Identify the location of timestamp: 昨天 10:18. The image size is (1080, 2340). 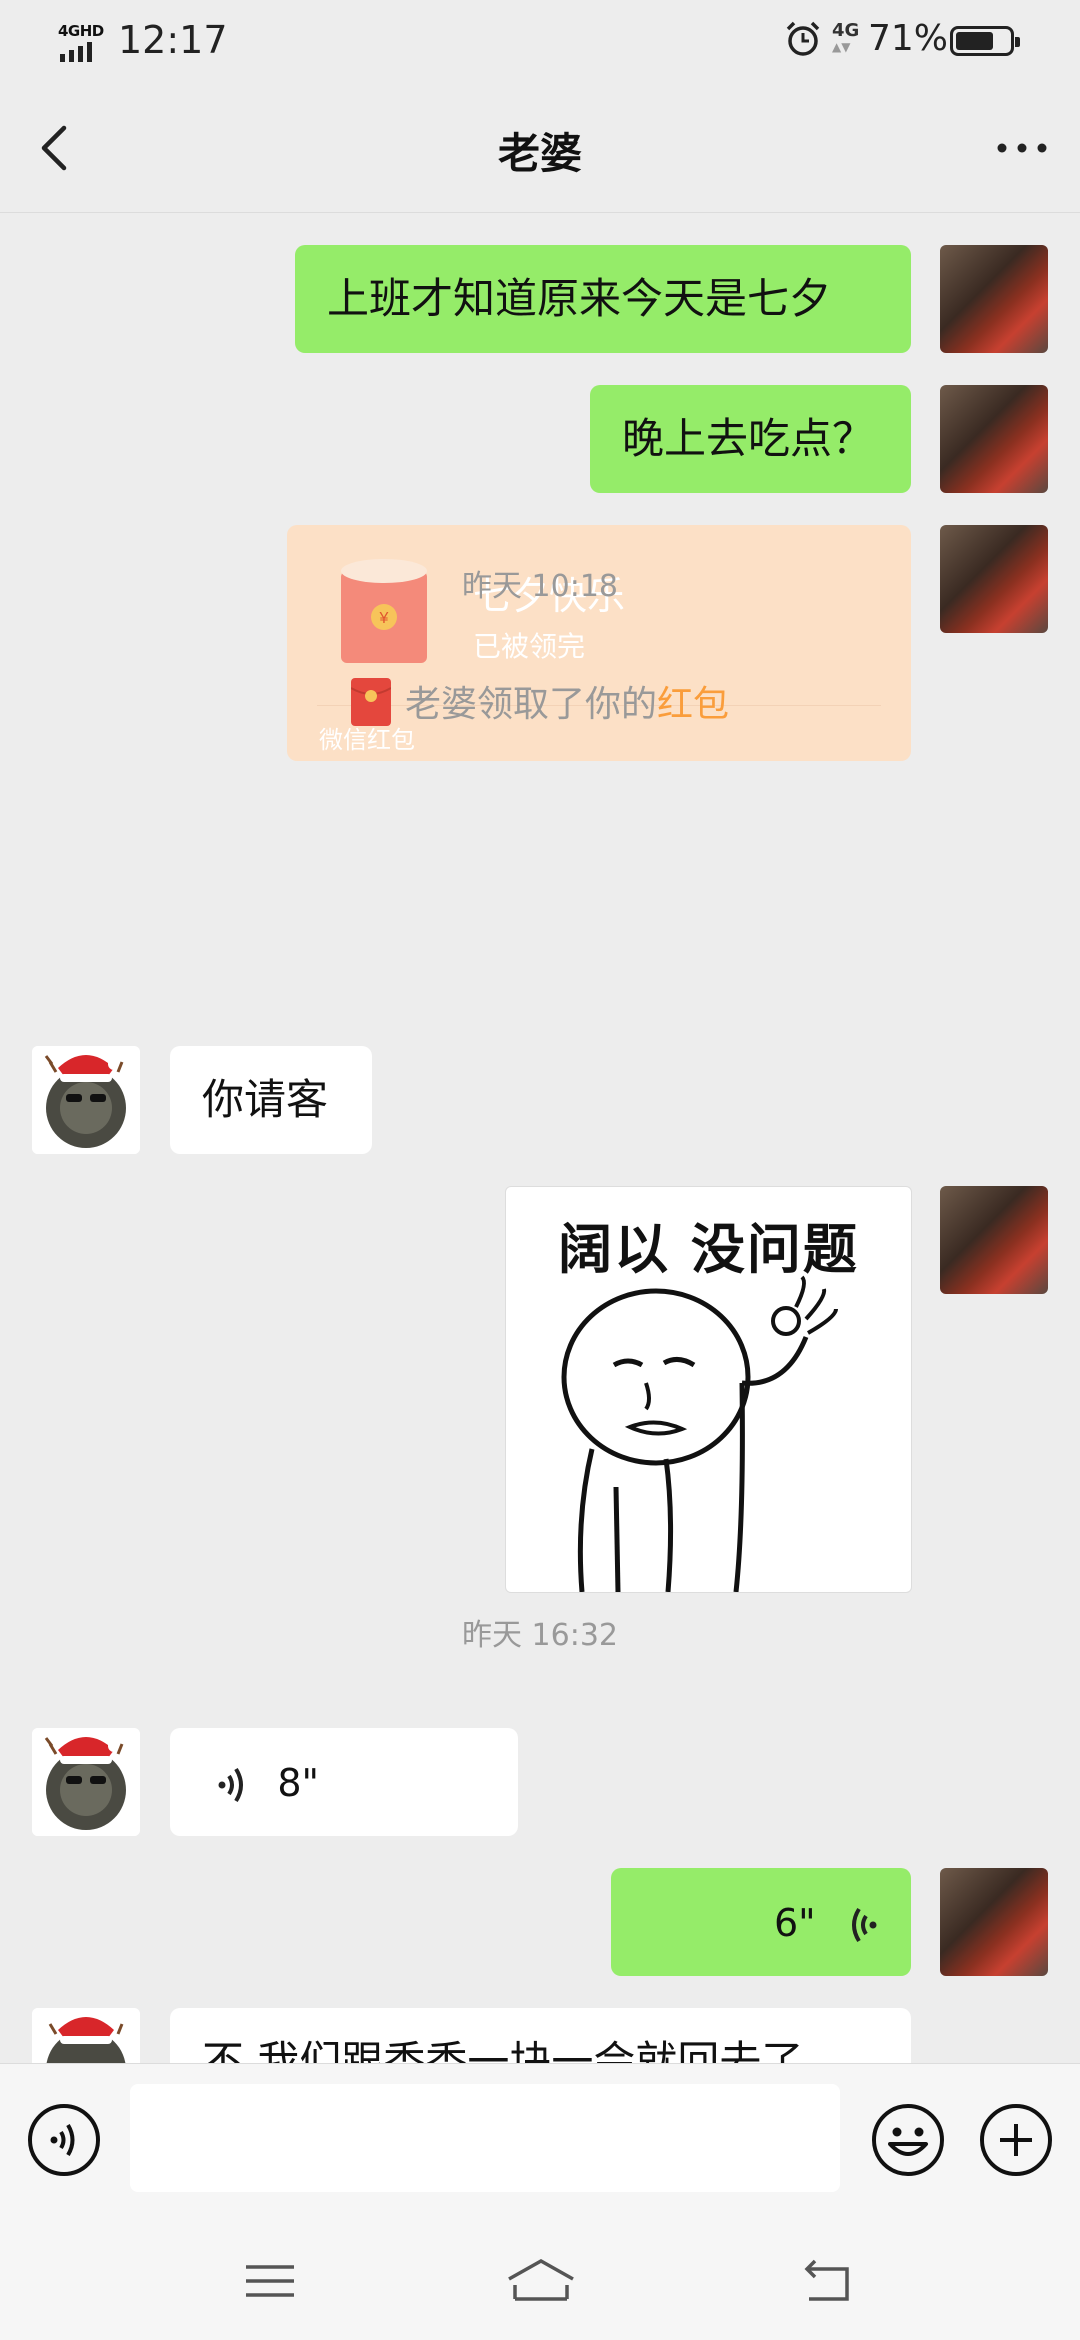
(540, 586).